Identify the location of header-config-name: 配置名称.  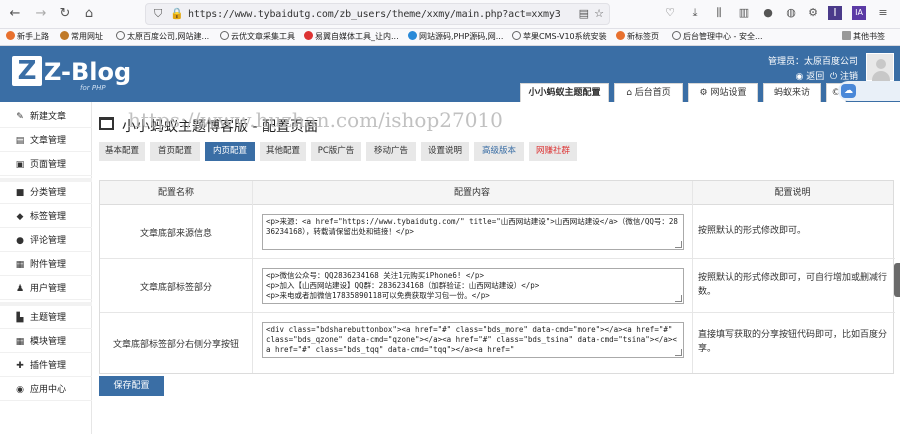
(176, 193).